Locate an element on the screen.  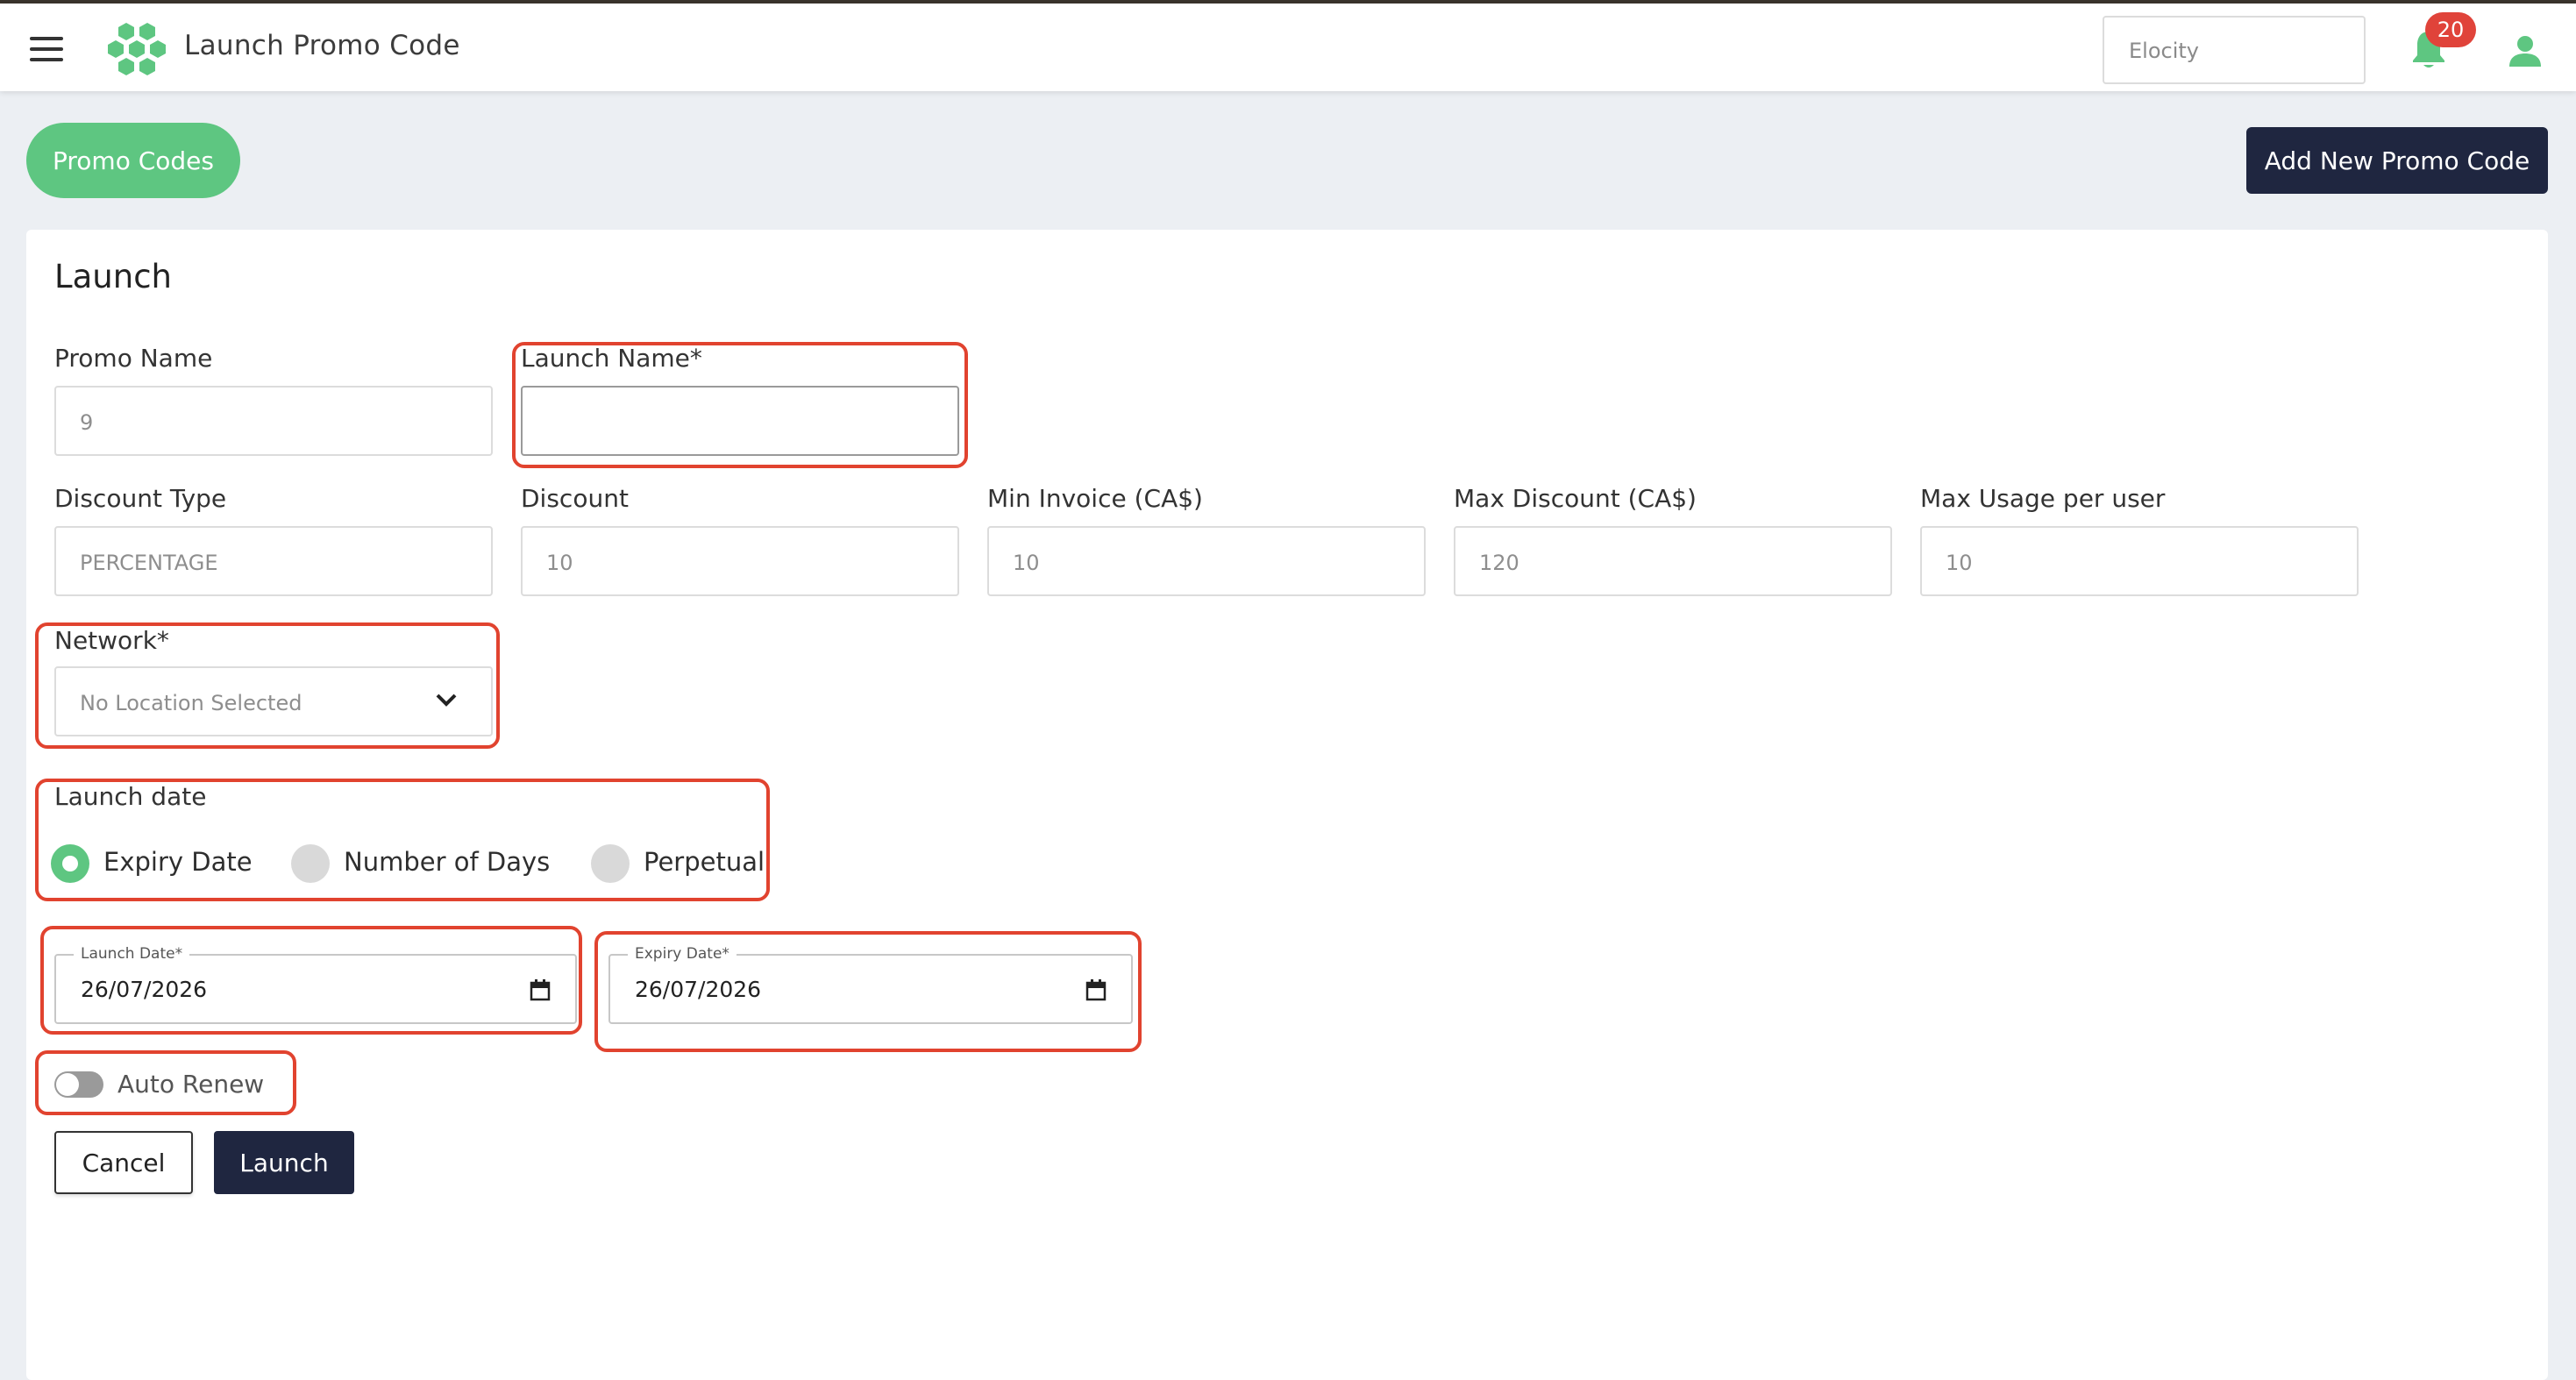
add-new-promo-code-button: Add New Promo Code is located at coordinates (2397, 160).